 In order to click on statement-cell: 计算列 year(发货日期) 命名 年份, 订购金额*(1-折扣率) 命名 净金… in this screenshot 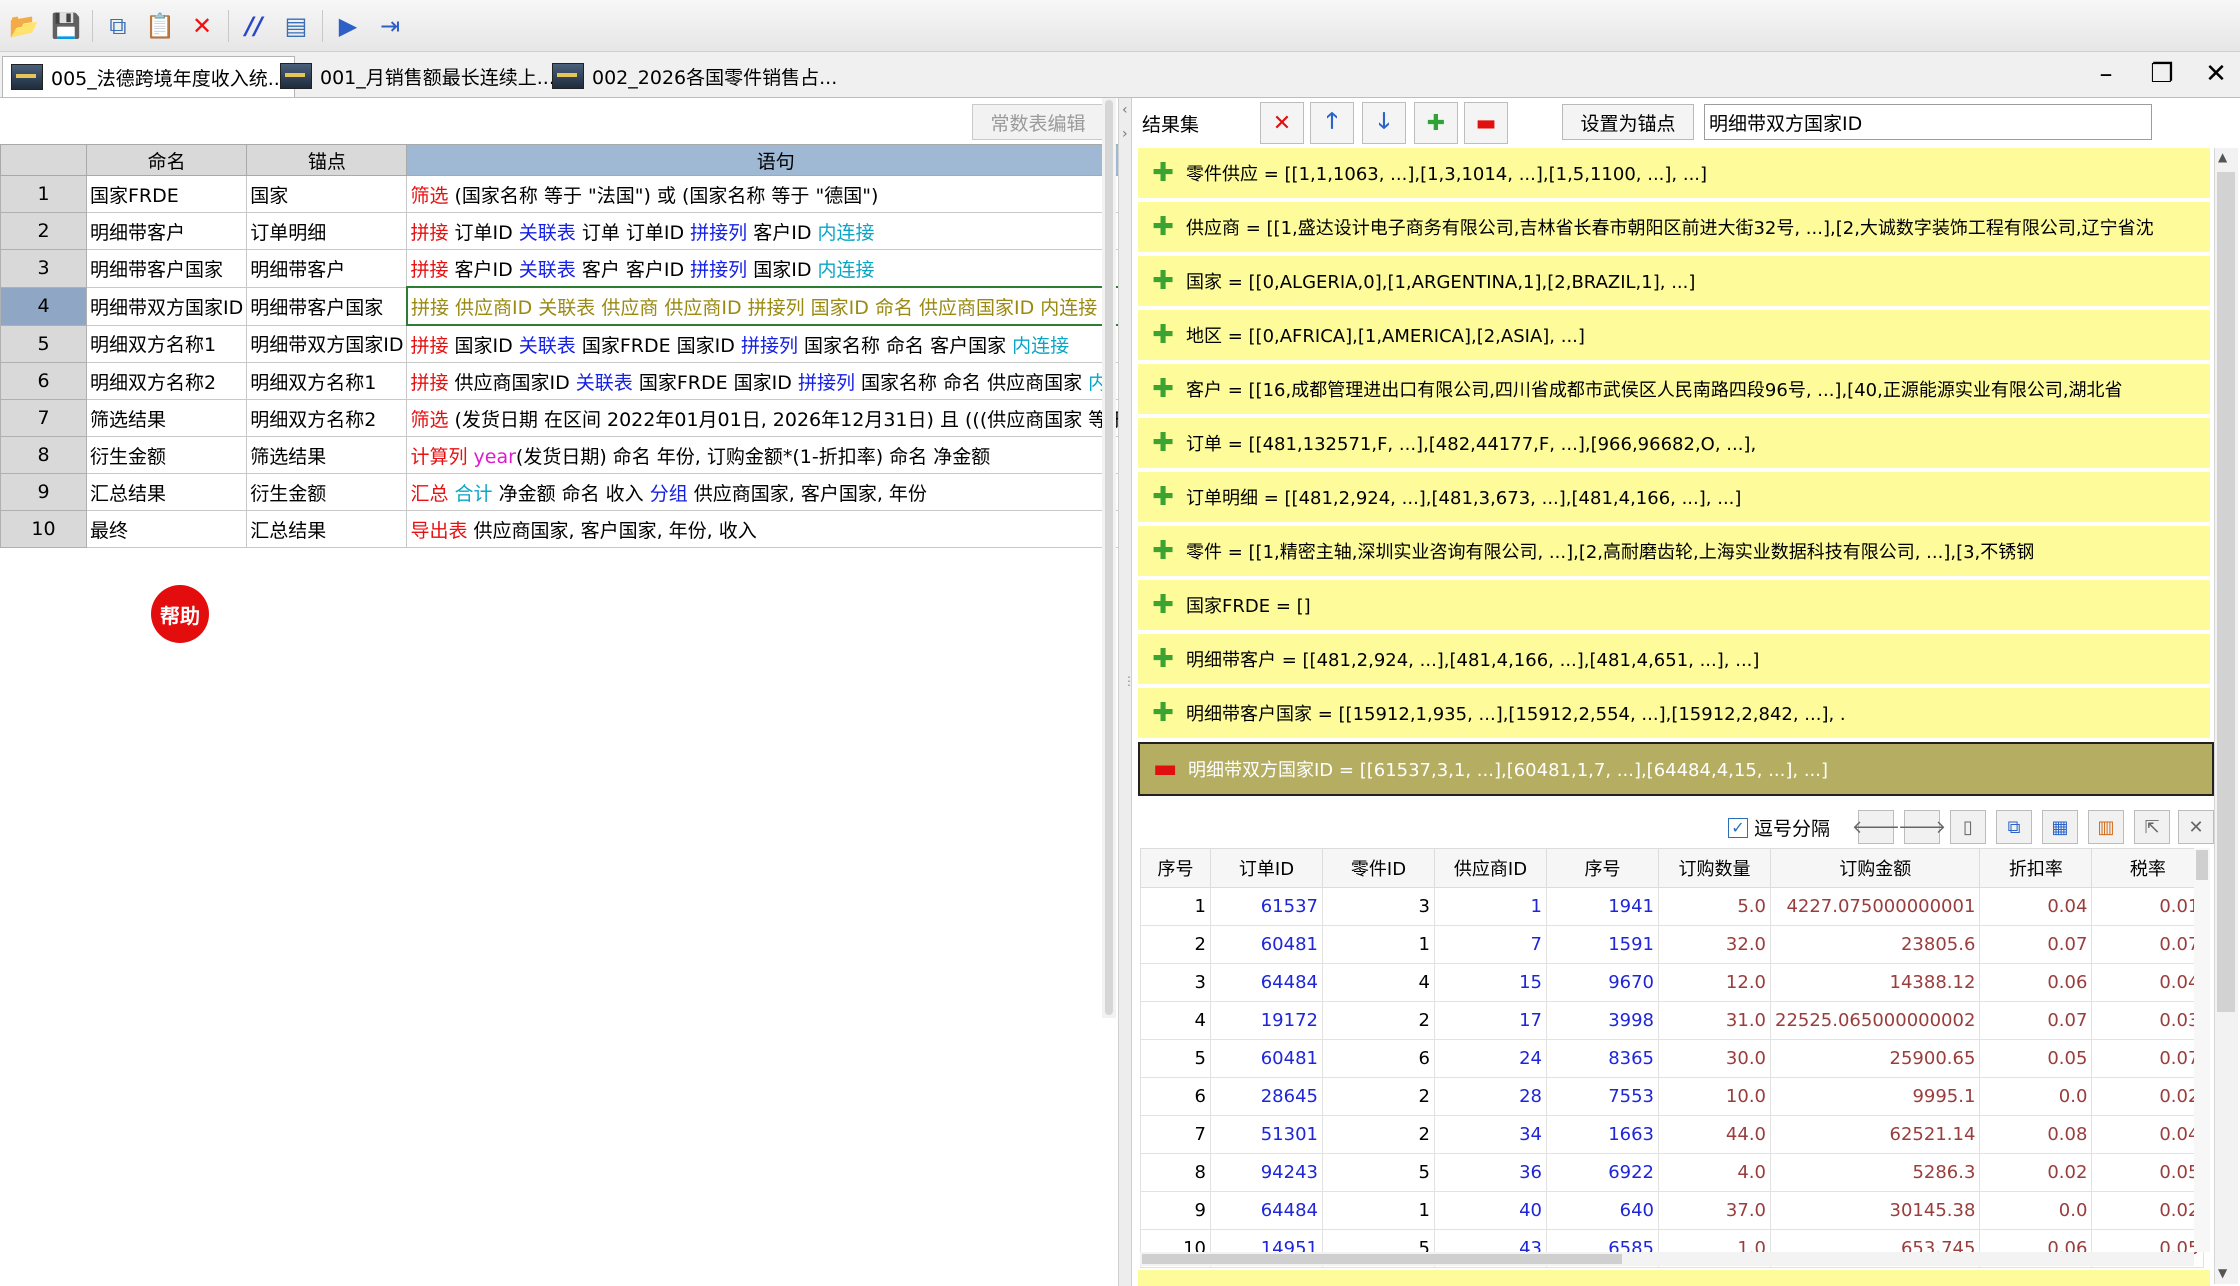, I will do `click(776, 455)`.